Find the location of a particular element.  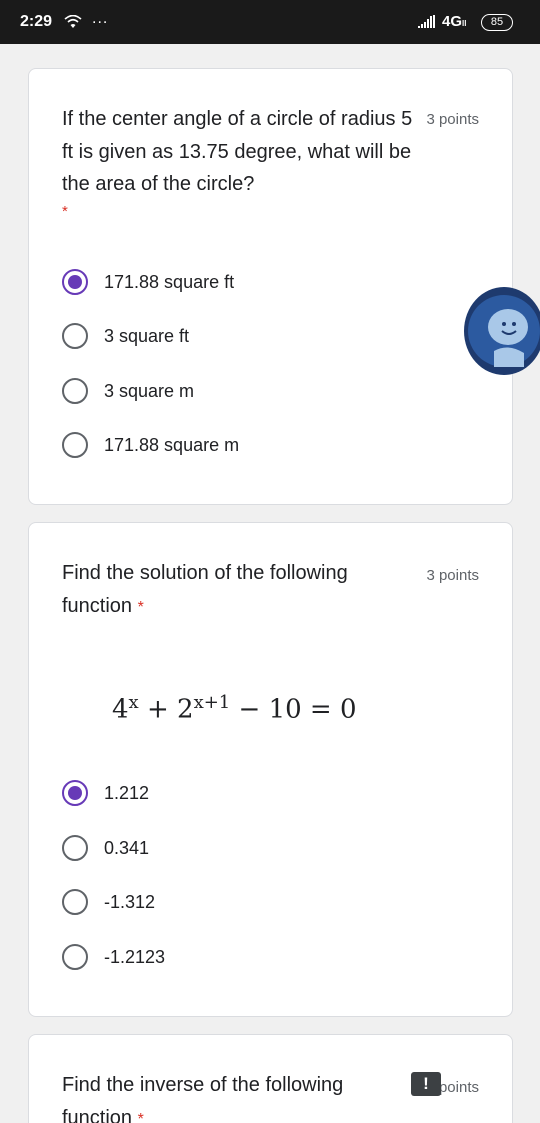

chat-head-bubble-icon is located at coordinates (502, 331).